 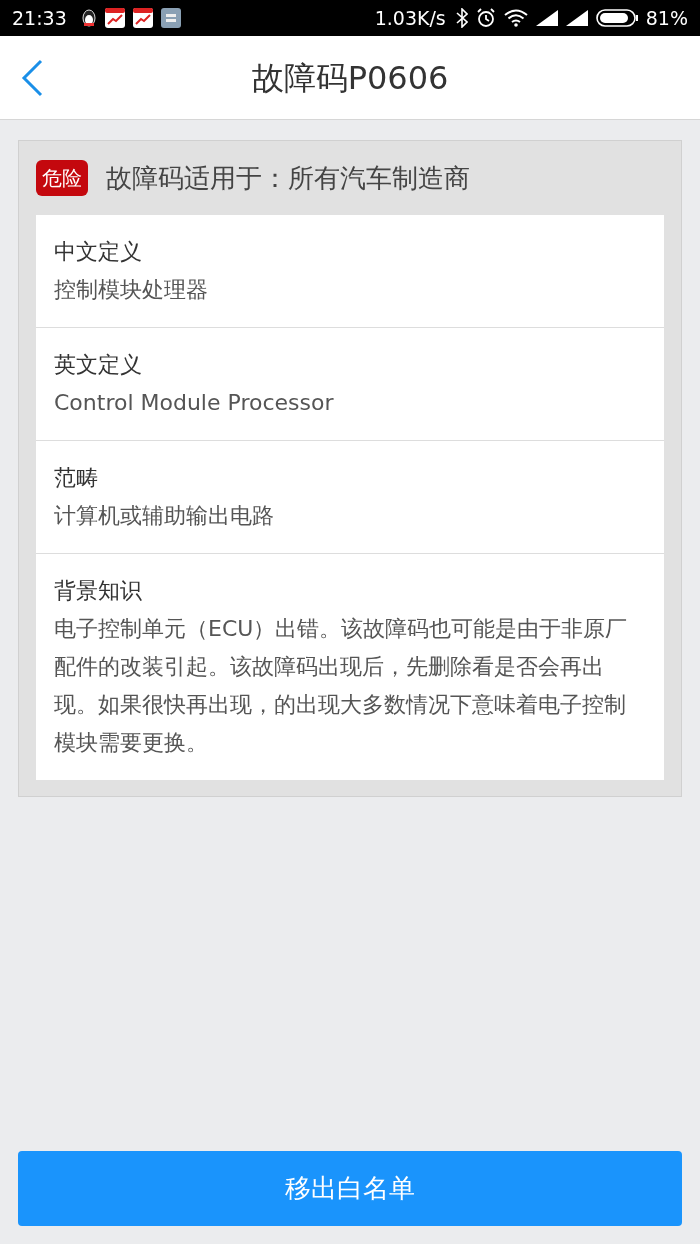 I want to click on page-title: 故障码P0606, so click(x=350, y=78).